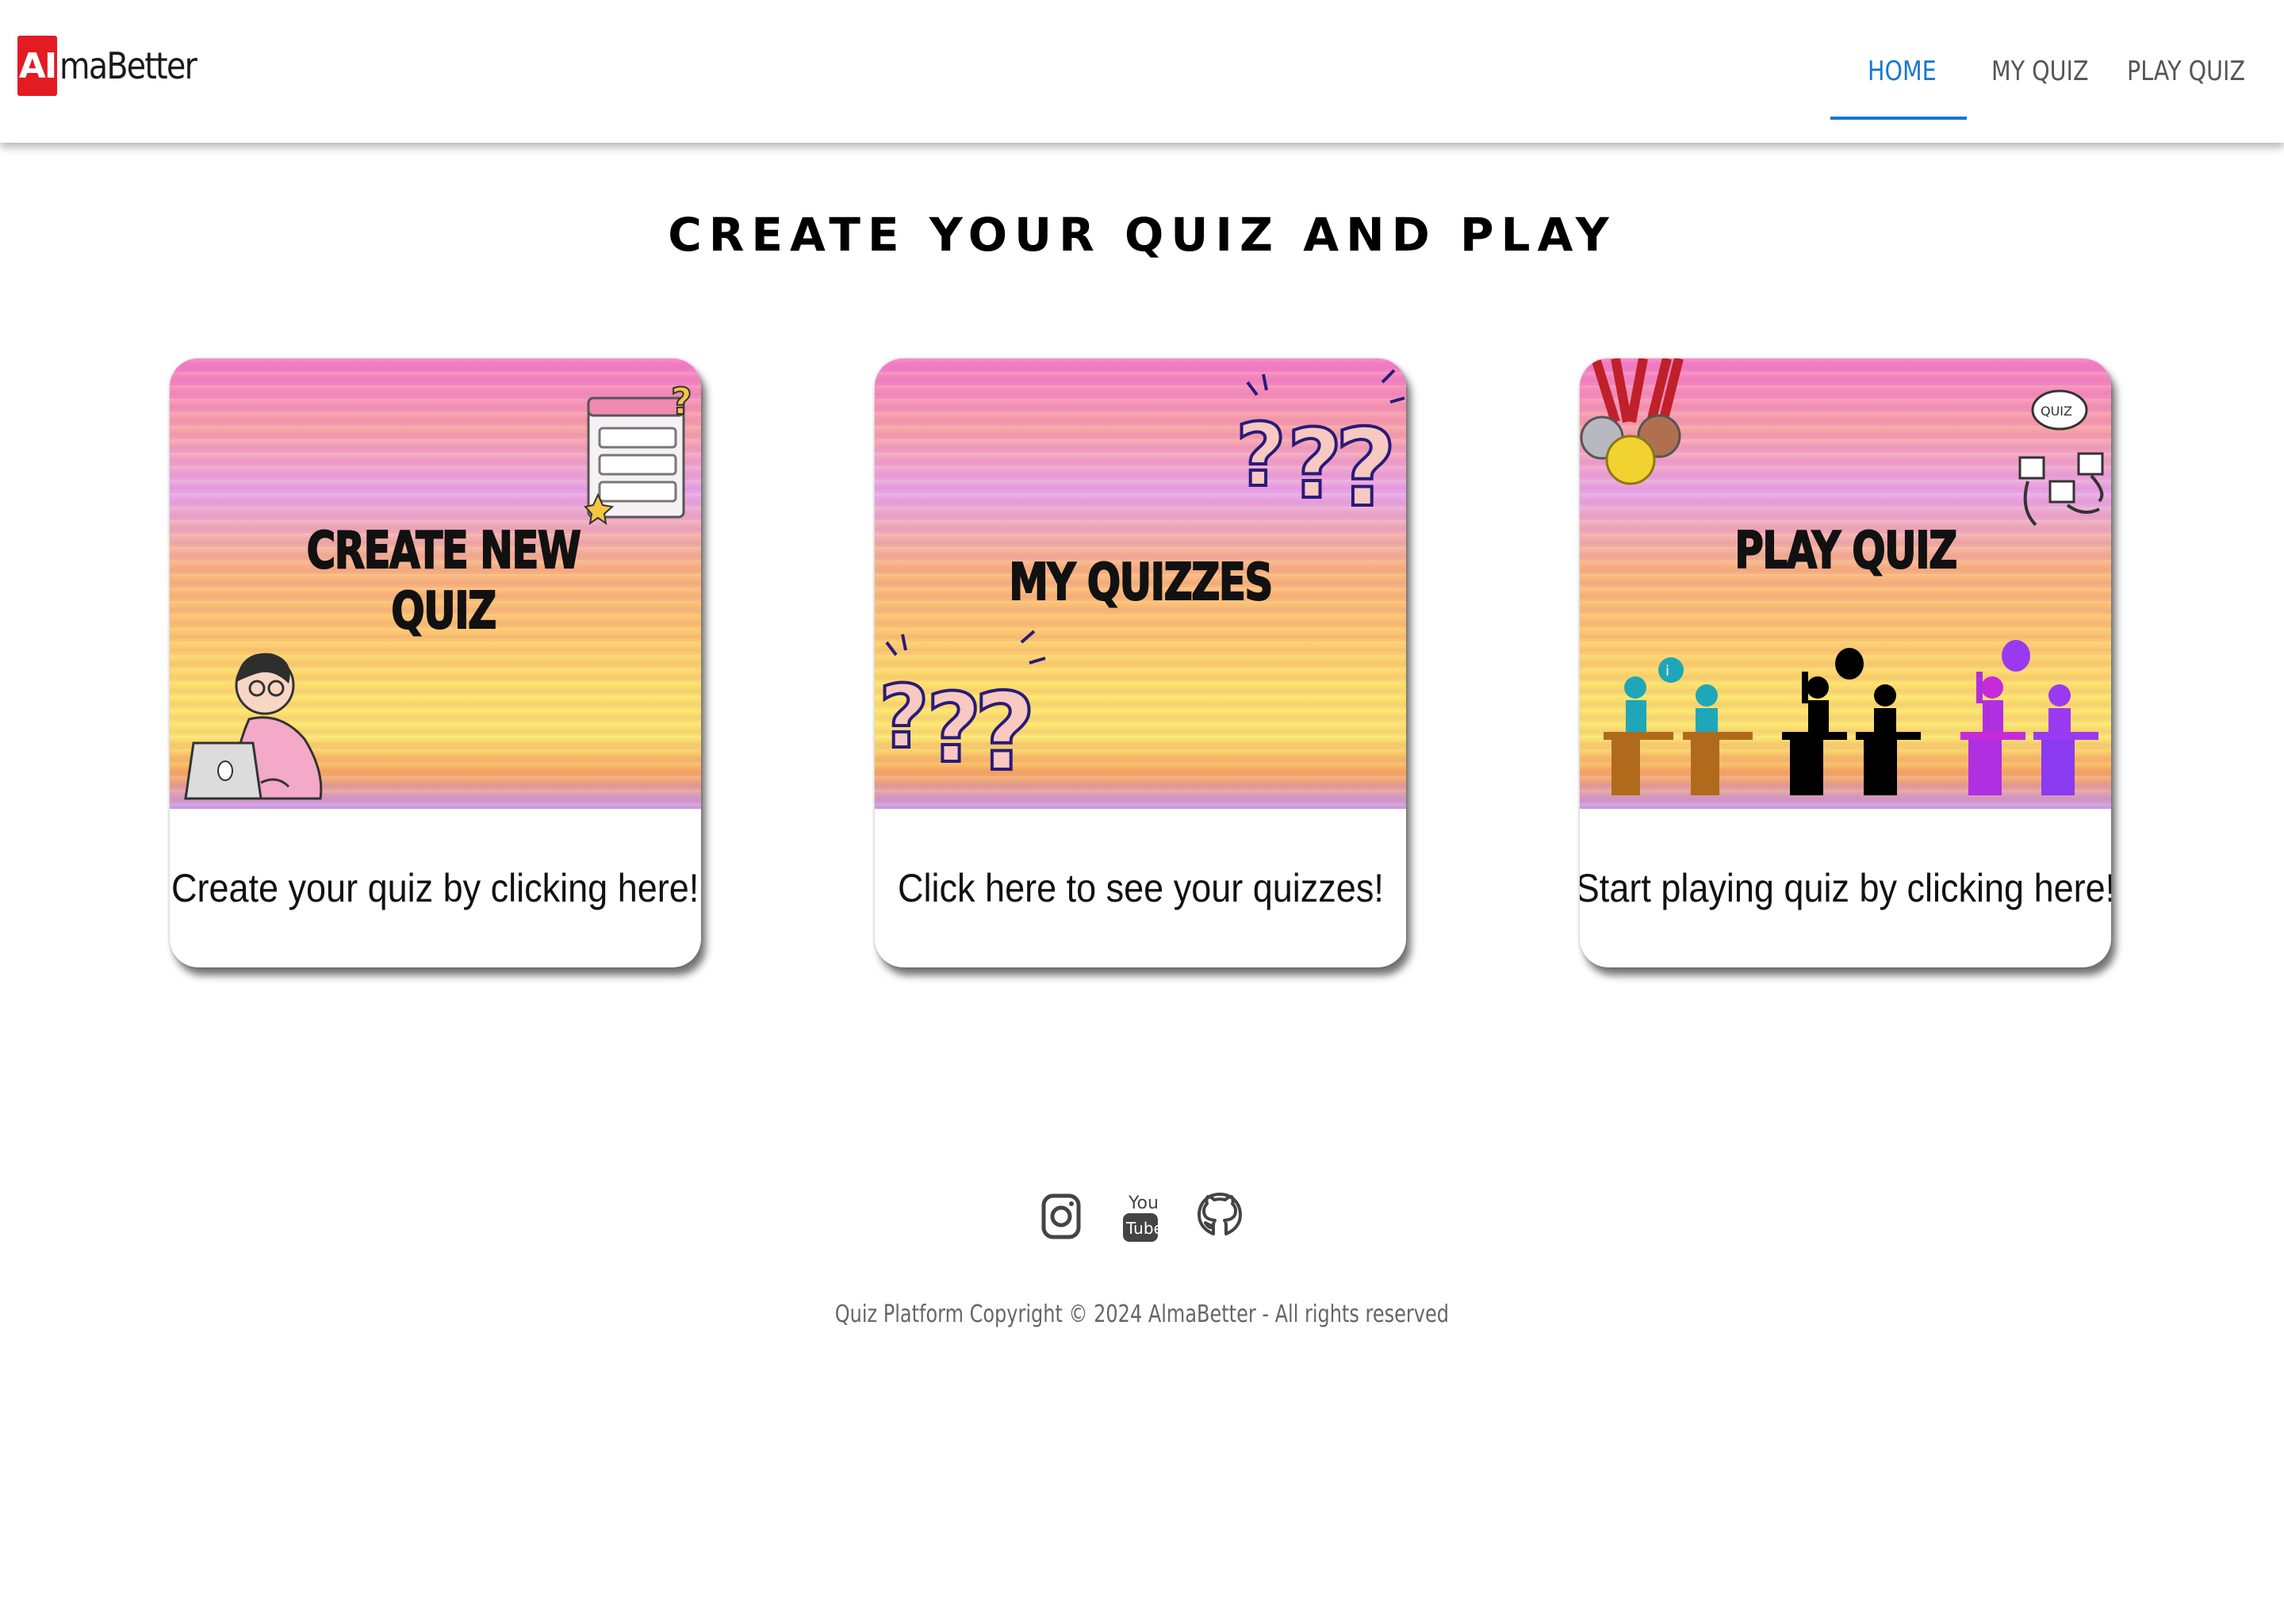 This screenshot has width=2284, height=1624. What do you see at coordinates (1851, 717) in the screenshot?
I see `classroom-illustration: i` at bounding box center [1851, 717].